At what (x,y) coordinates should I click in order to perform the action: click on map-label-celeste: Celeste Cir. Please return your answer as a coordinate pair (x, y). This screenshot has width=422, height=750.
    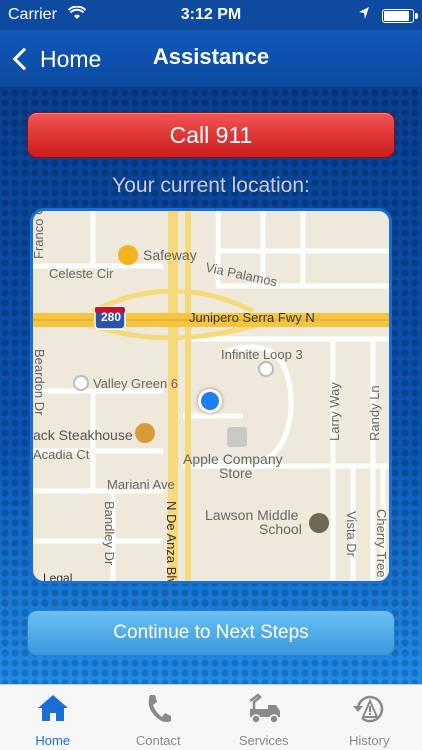
    Looking at the image, I should click on (81, 273).